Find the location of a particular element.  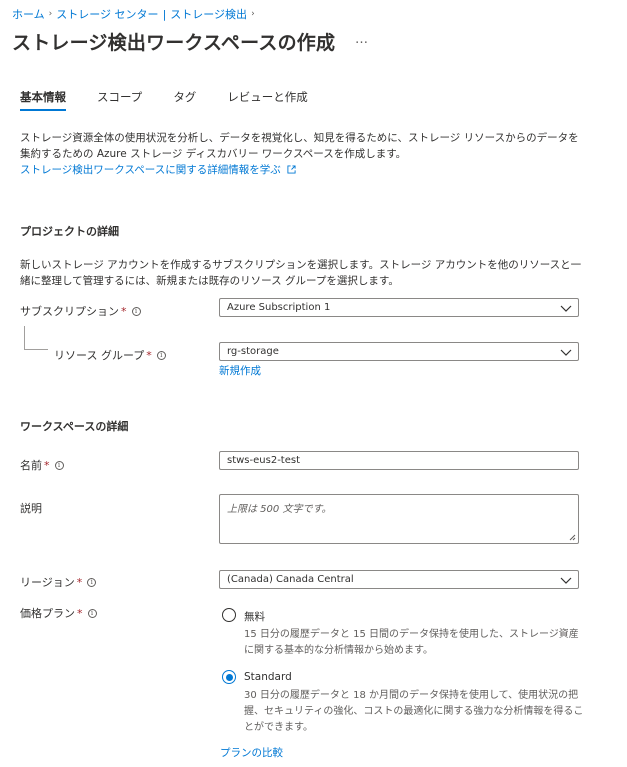

breadcrumb-storage-center-link: ストレージ センター is located at coordinates (107, 14).